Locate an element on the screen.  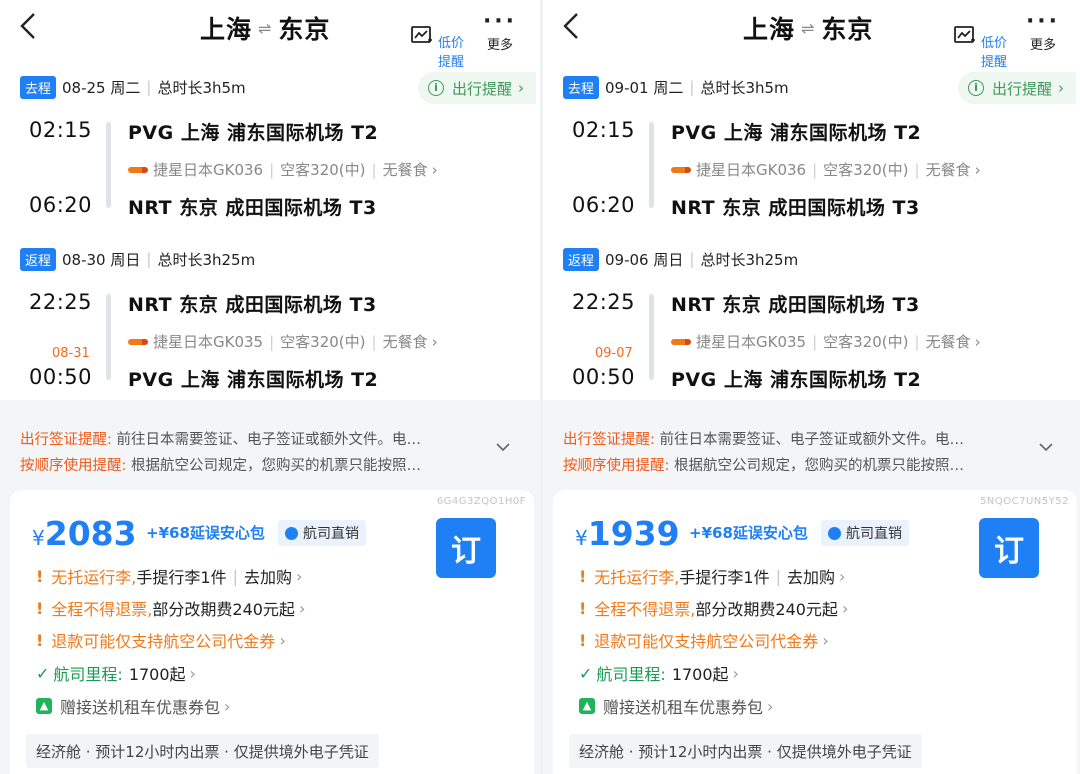
return-aircraft: 空客320(中) is located at coordinates (866, 342).